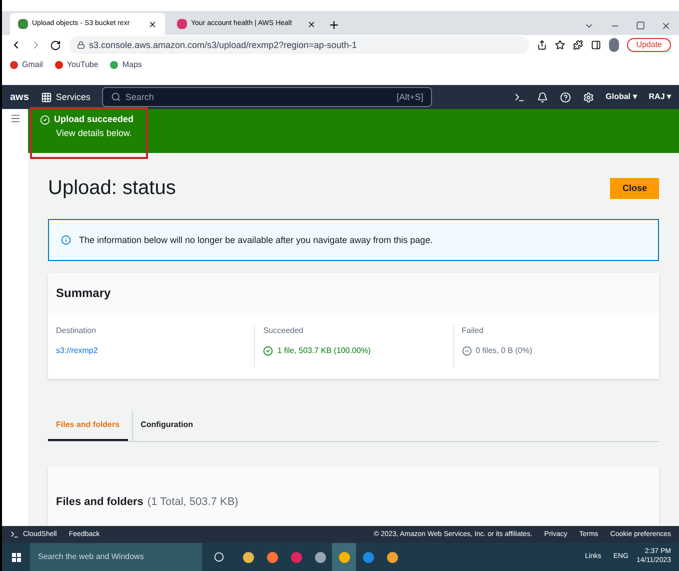 This screenshot has height=571, width=679. I want to click on account-menu: RAJ ▾, so click(659, 97).